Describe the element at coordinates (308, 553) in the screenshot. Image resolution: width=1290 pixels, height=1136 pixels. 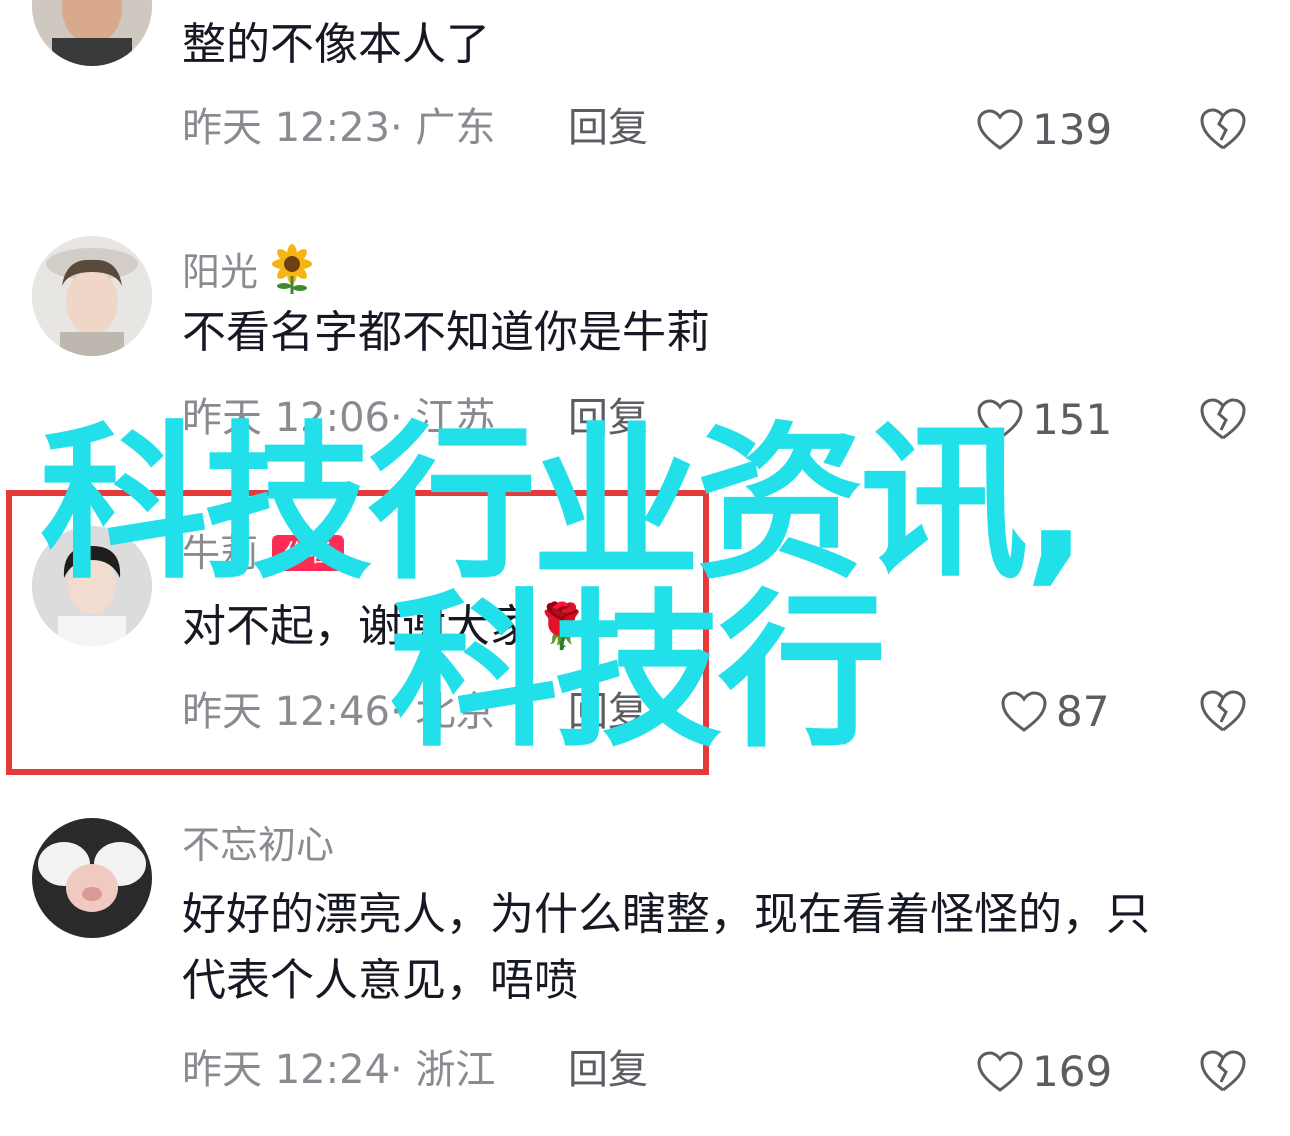
I see `author-badge: 作者` at that location.